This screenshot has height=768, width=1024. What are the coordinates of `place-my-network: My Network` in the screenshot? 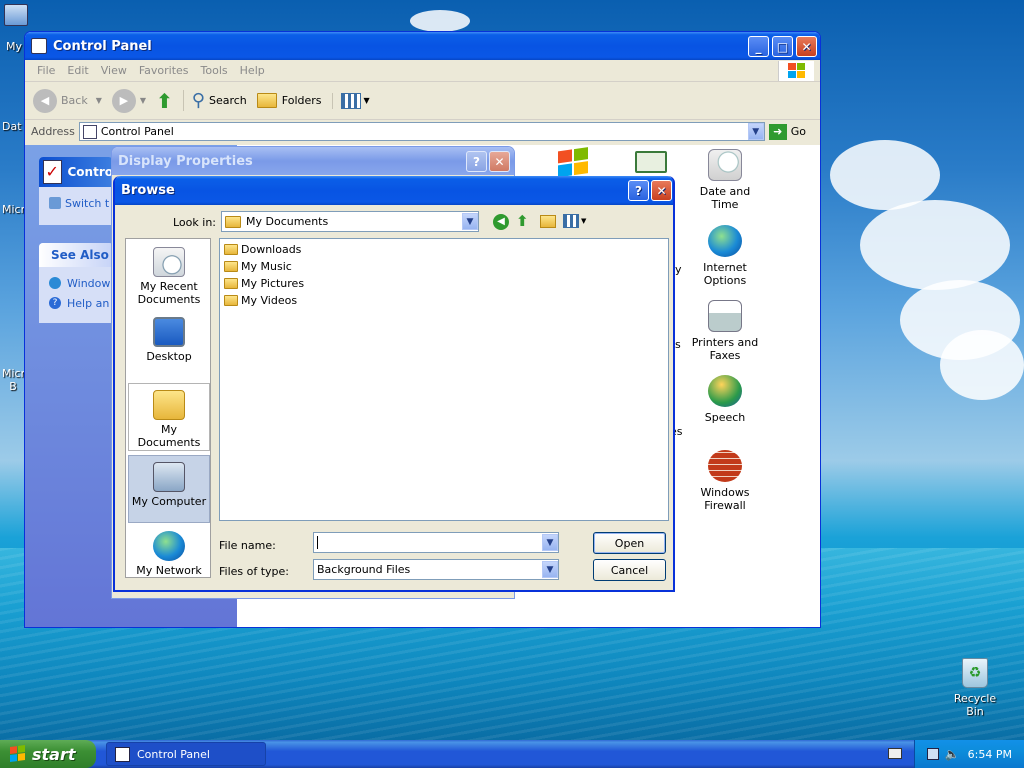 It's located at (169, 551).